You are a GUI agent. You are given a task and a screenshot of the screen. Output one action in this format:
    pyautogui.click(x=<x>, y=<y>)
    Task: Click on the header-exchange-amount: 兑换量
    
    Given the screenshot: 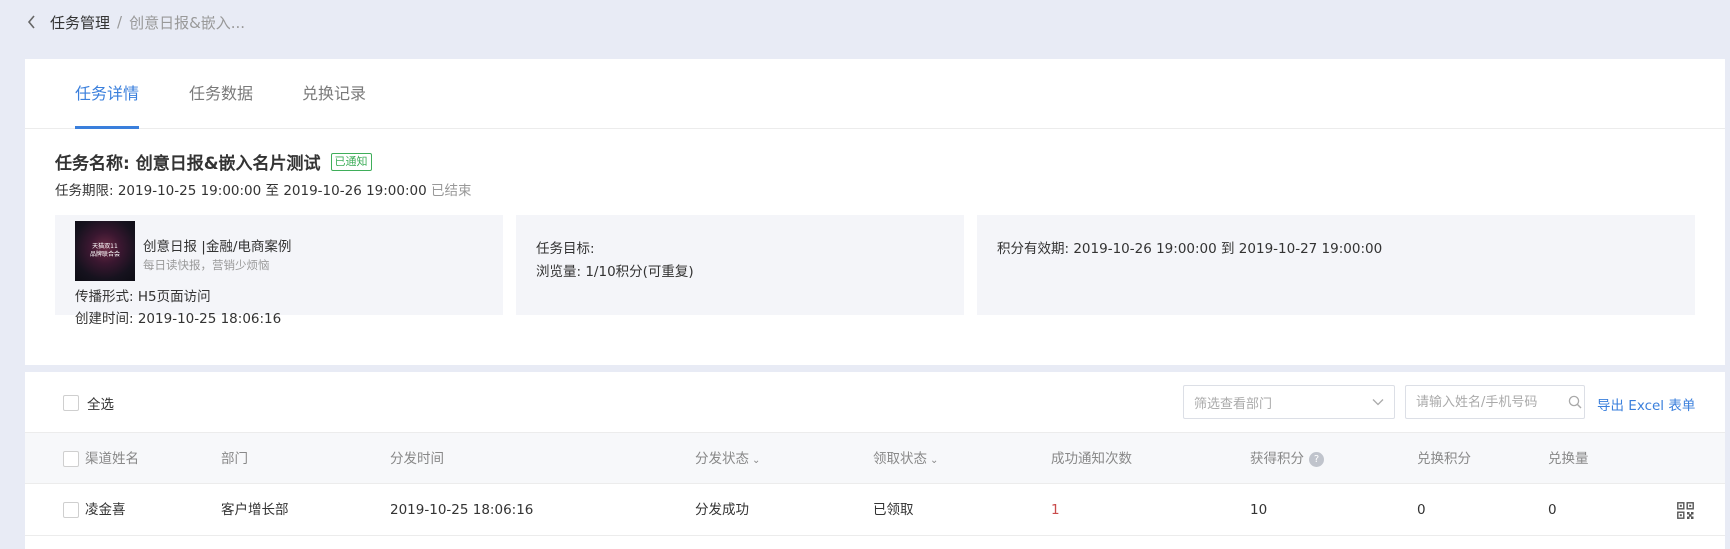 What is the action you would take?
    pyautogui.click(x=1568, y=459)
    